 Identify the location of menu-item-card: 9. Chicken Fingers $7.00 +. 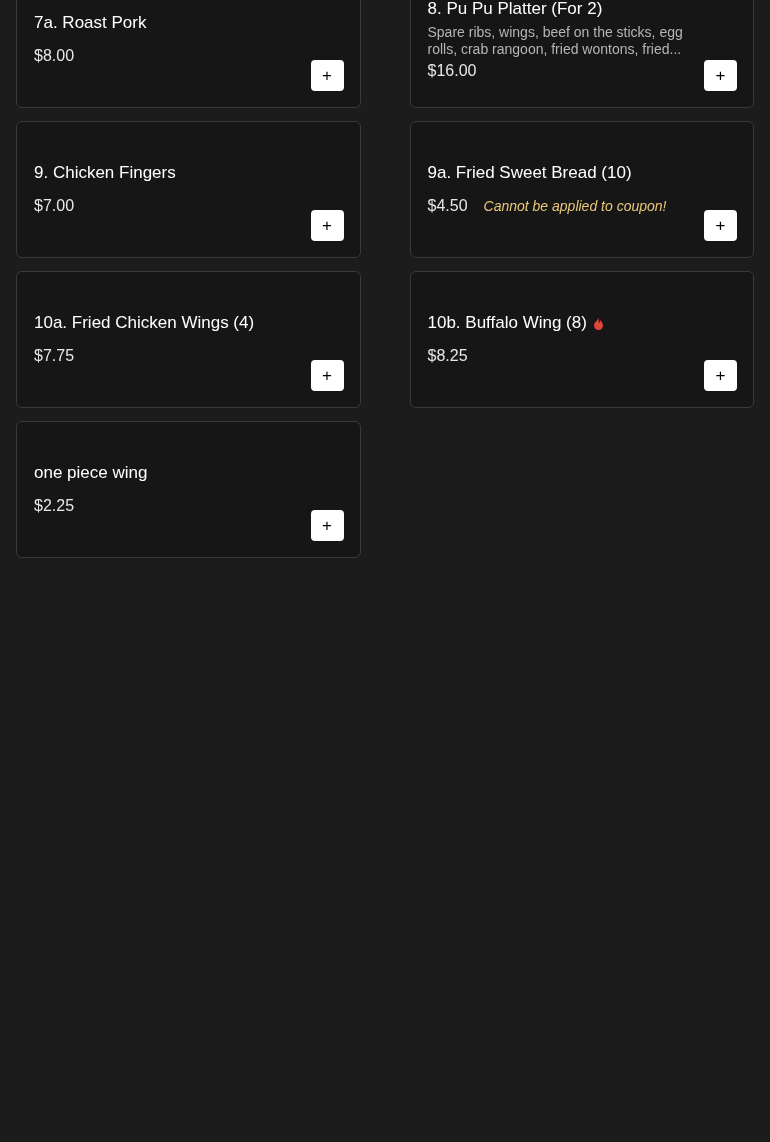
(188, 189).